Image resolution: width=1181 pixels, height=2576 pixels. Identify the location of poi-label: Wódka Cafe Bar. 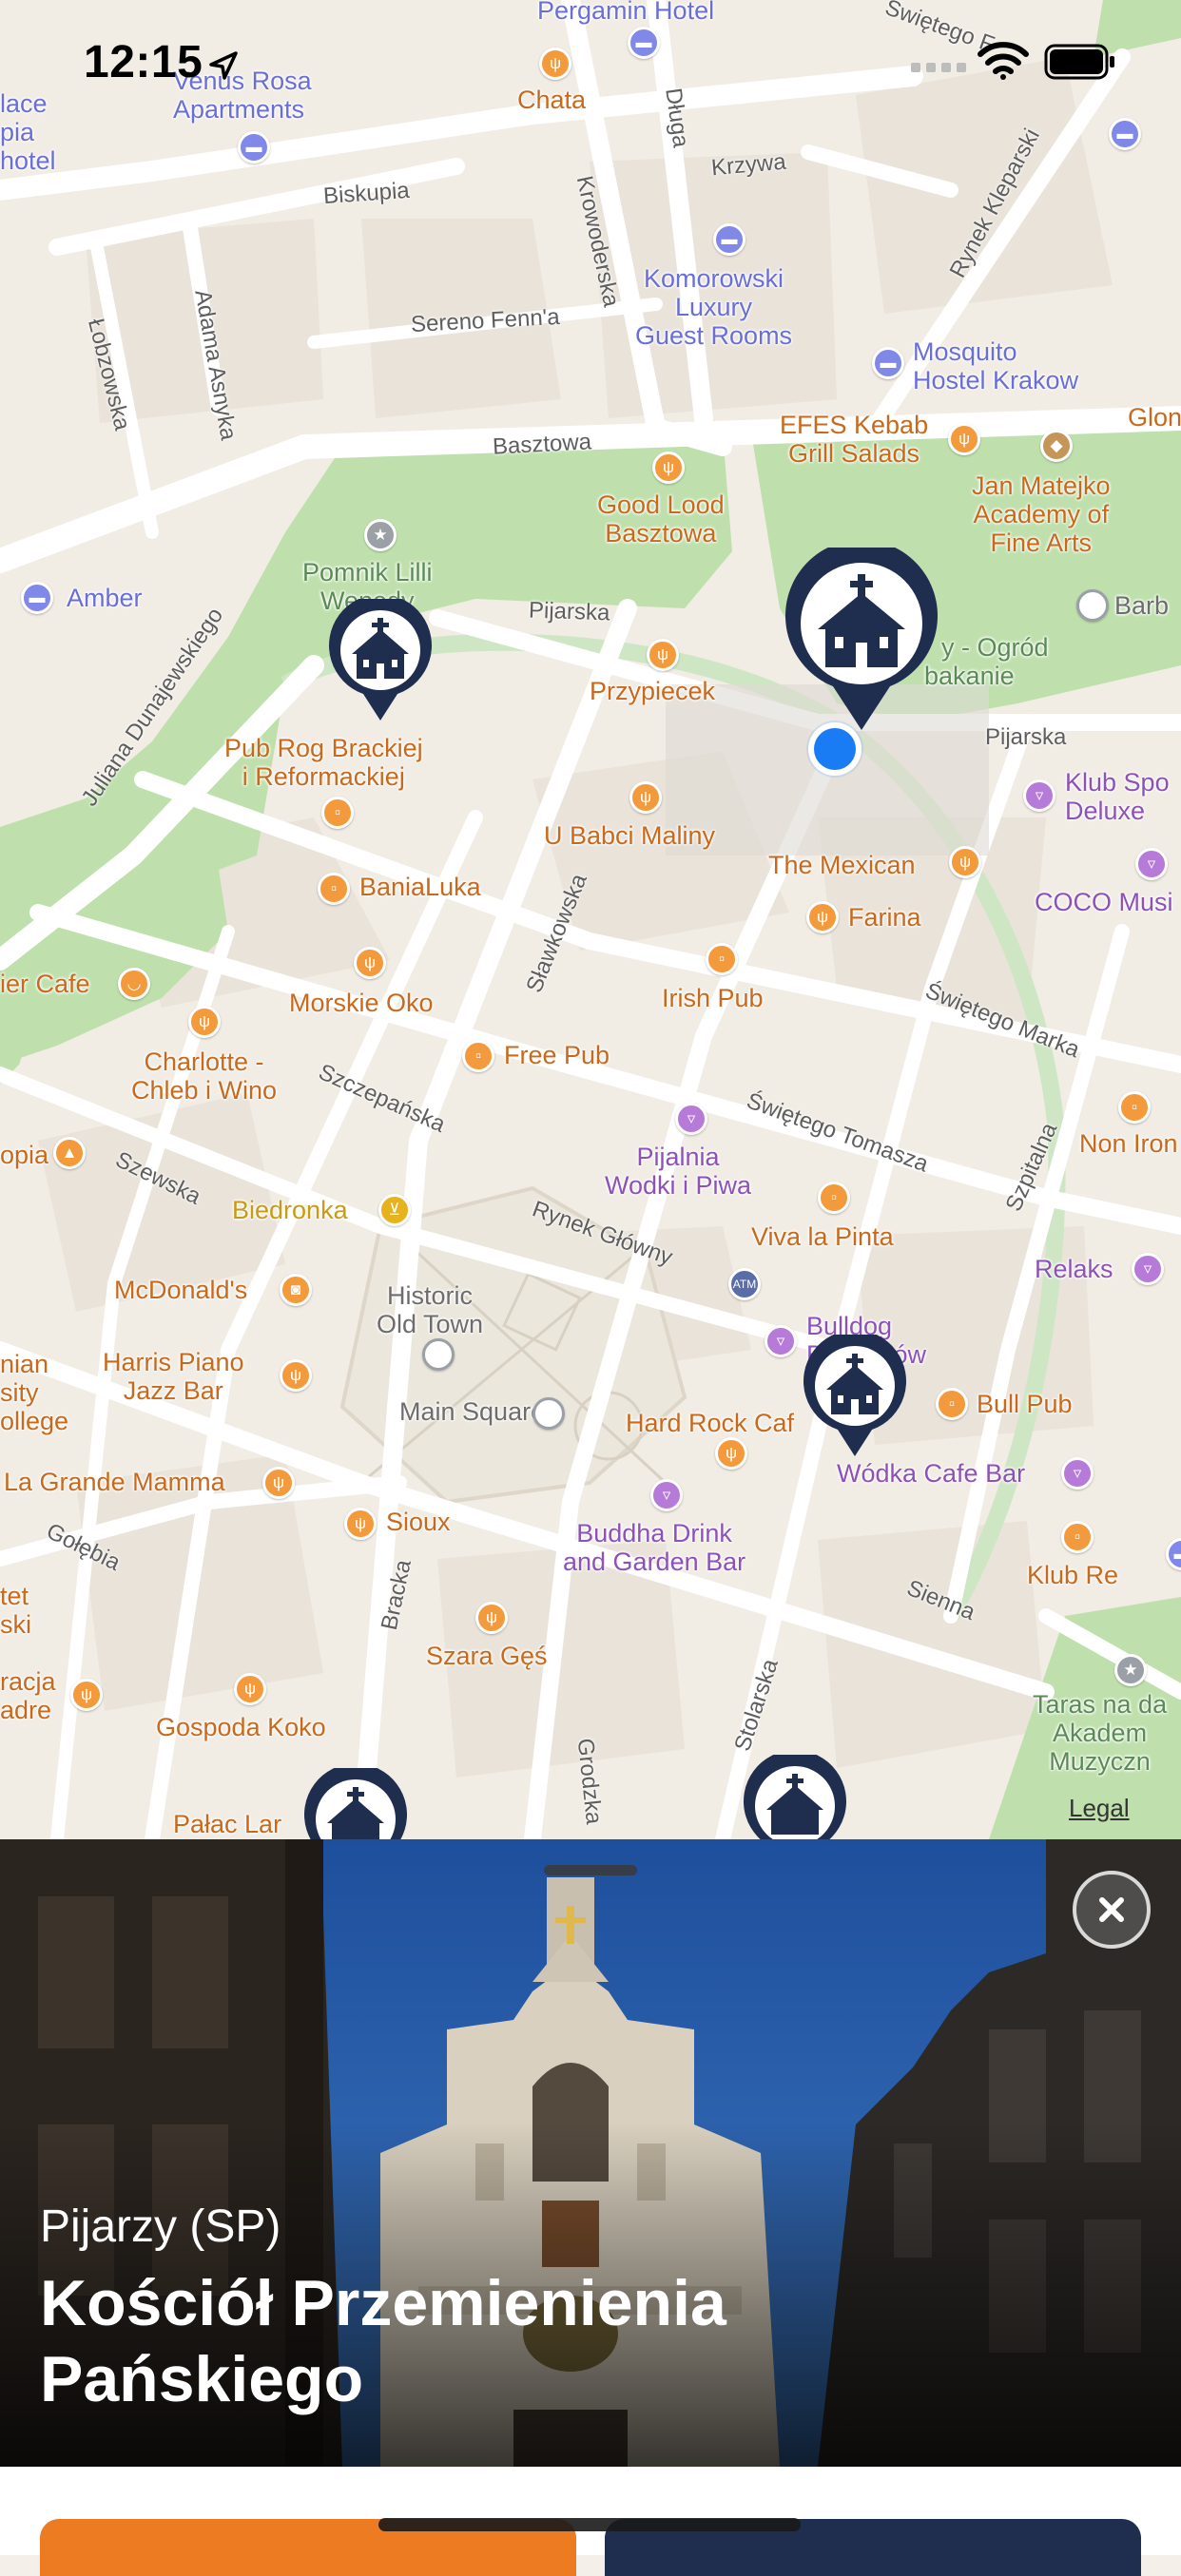
(931, 1473).